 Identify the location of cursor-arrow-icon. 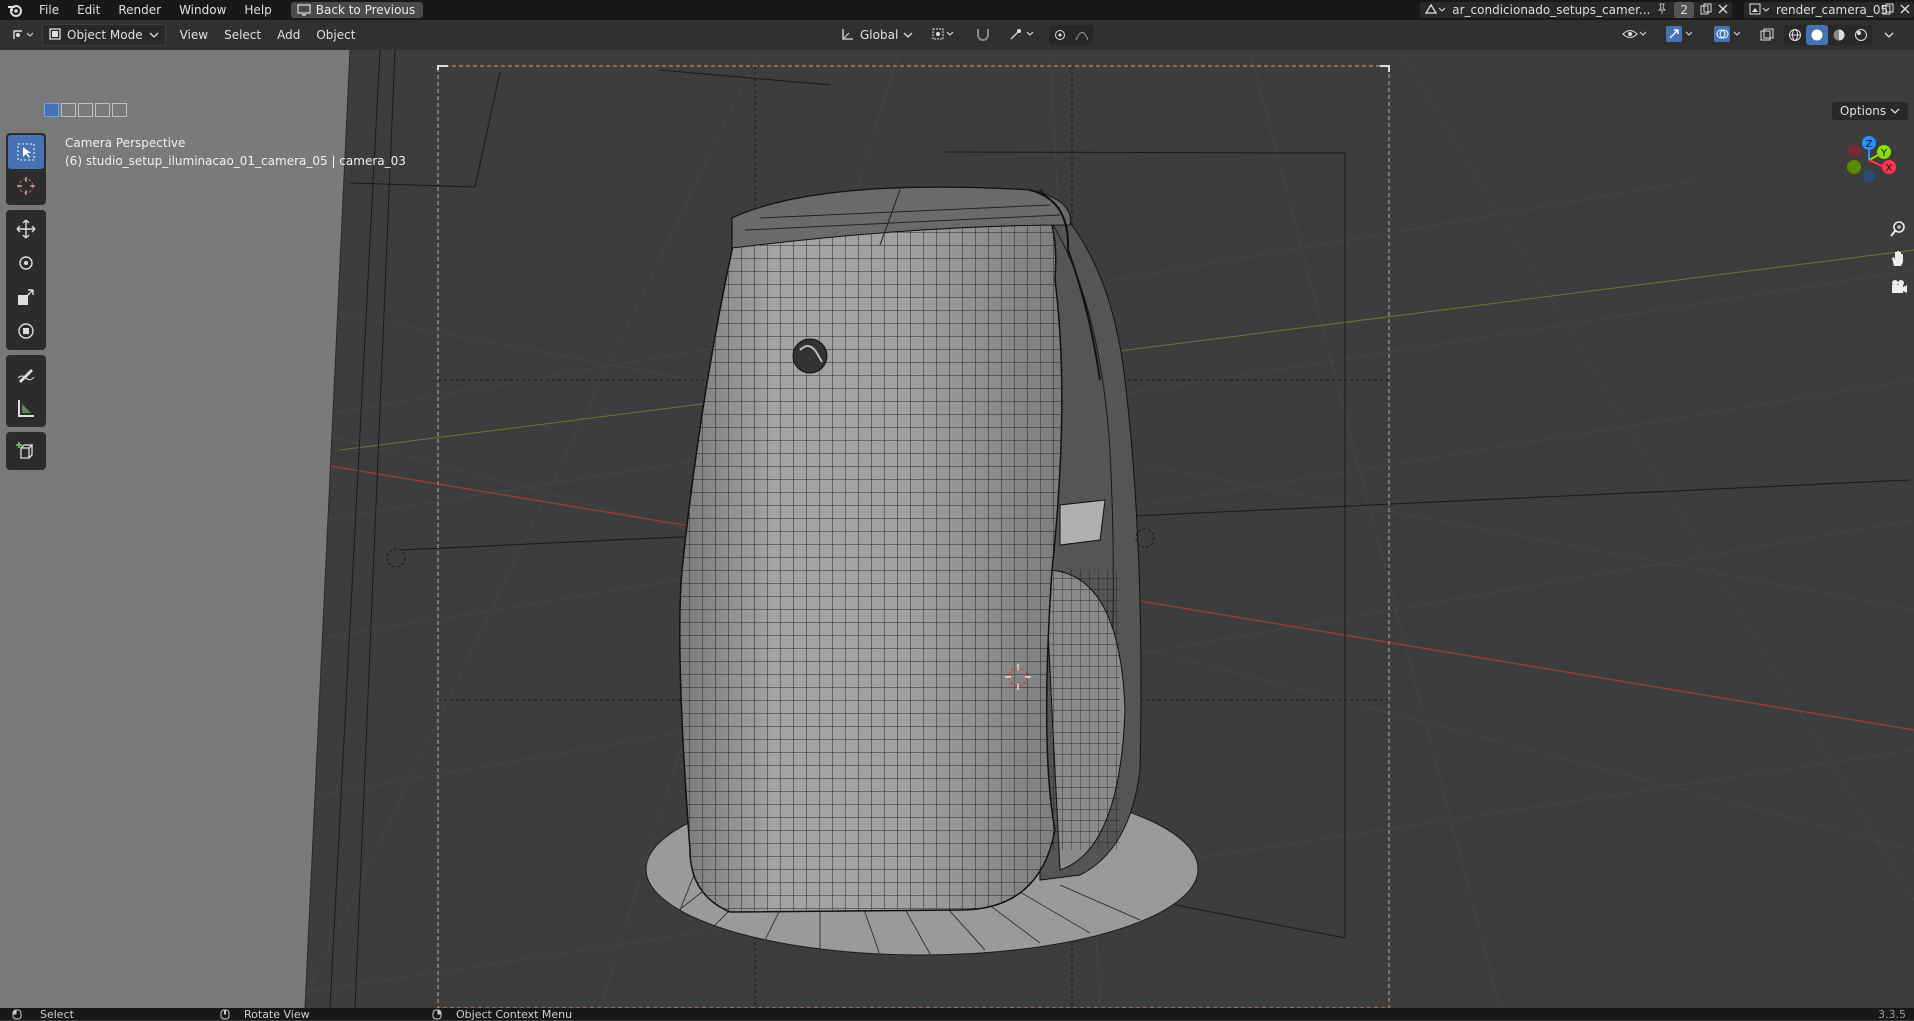
(26, 152).